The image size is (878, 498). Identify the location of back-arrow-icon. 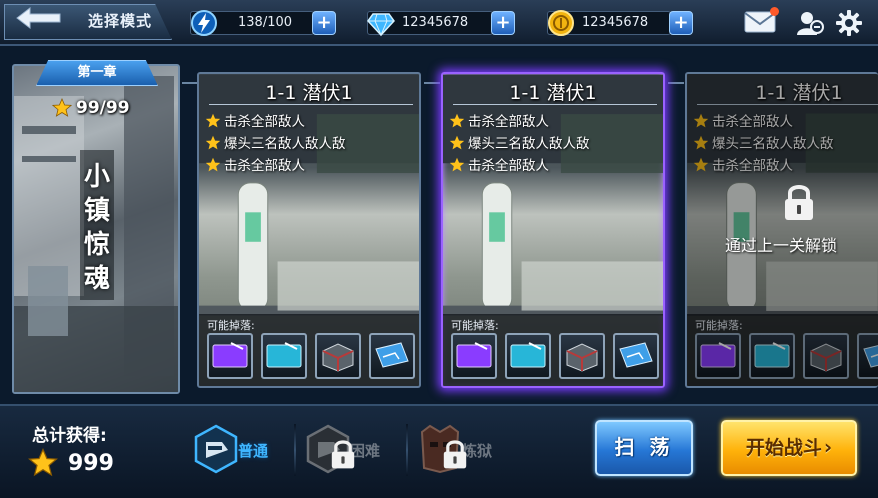
(39, 18).